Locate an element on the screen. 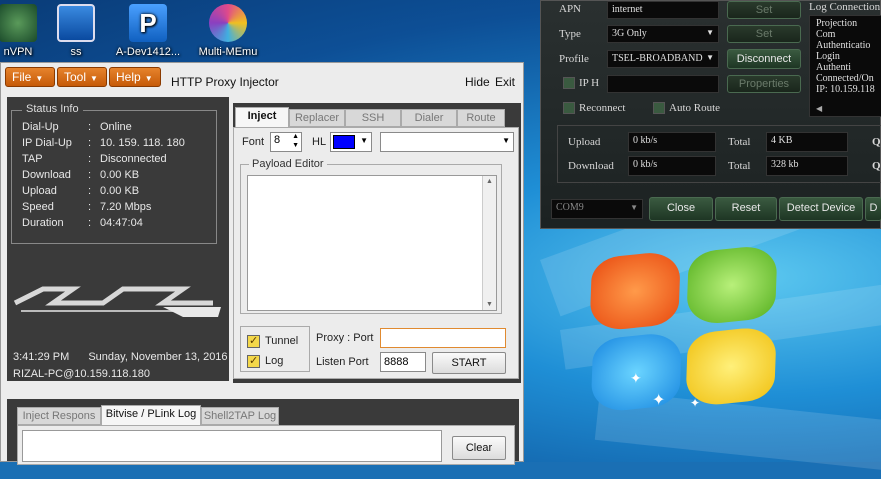 The height and width of the screenshot is (479, 881). iph-checkbox is located at coordinates (569, 83).